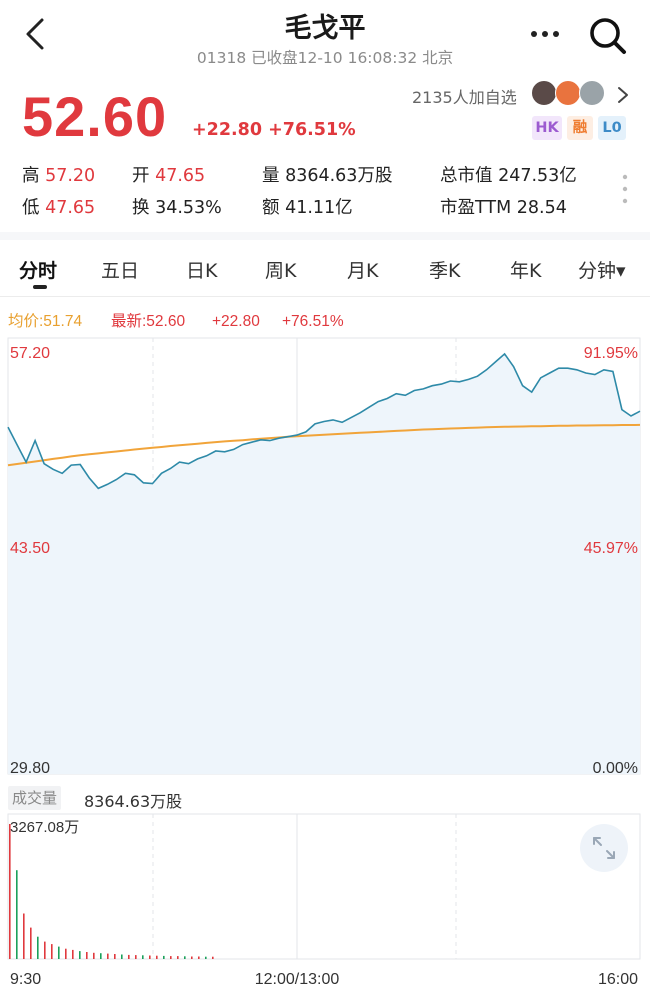 The height and width of the screenshot is (1008, 650). What do you see at coordinates (148, 321) in the screenshot?
I see `latest-price-legend: 最新:52.60` at bounding box center [148, 321].